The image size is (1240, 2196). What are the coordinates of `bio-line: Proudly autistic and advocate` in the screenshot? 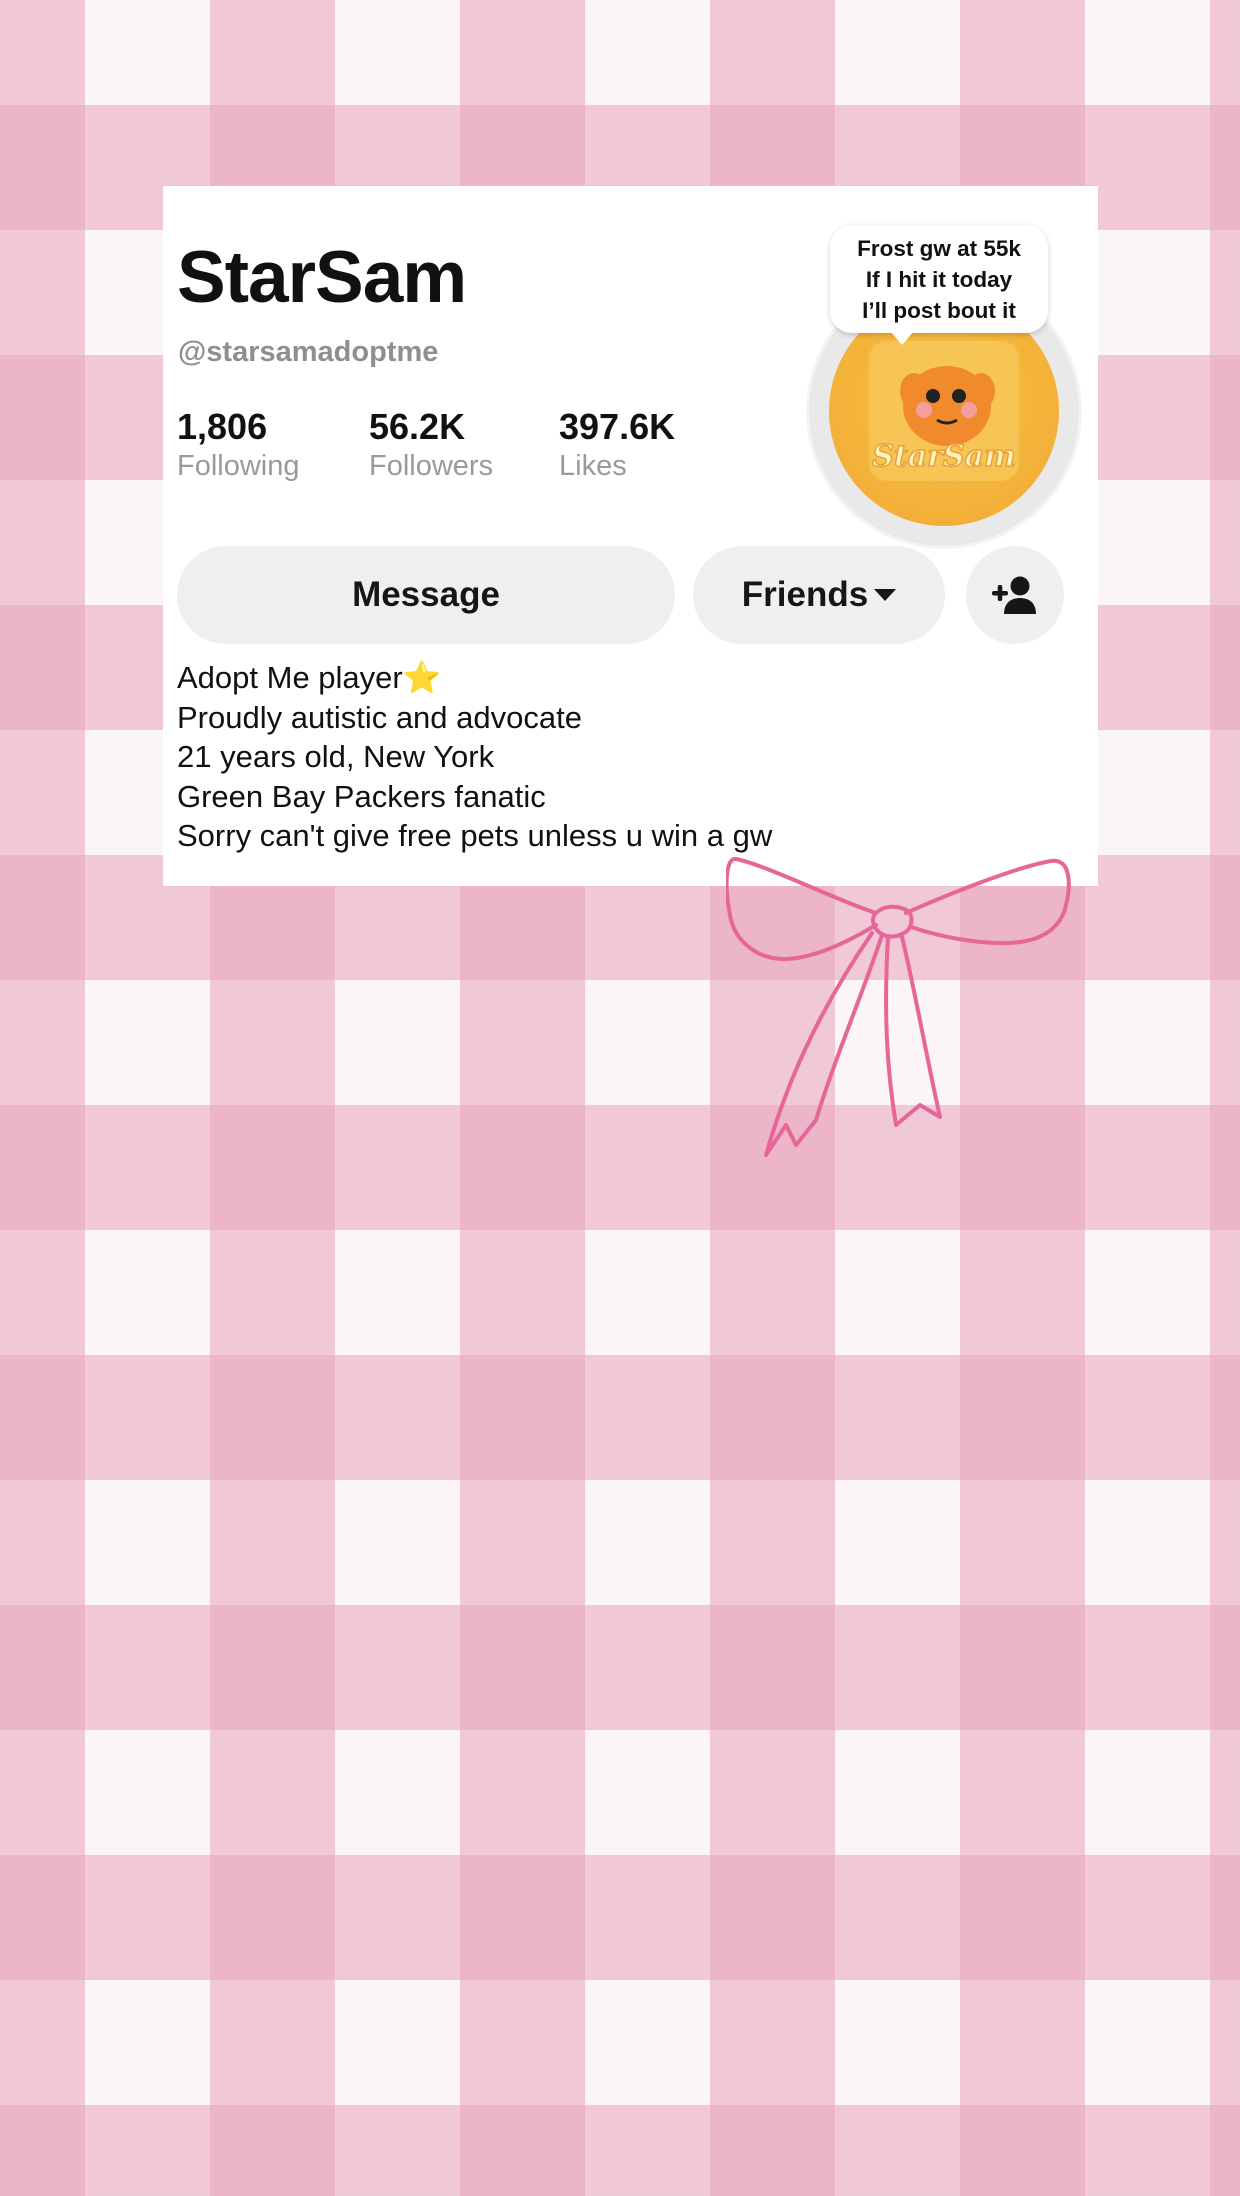 It's located at (379, 717).